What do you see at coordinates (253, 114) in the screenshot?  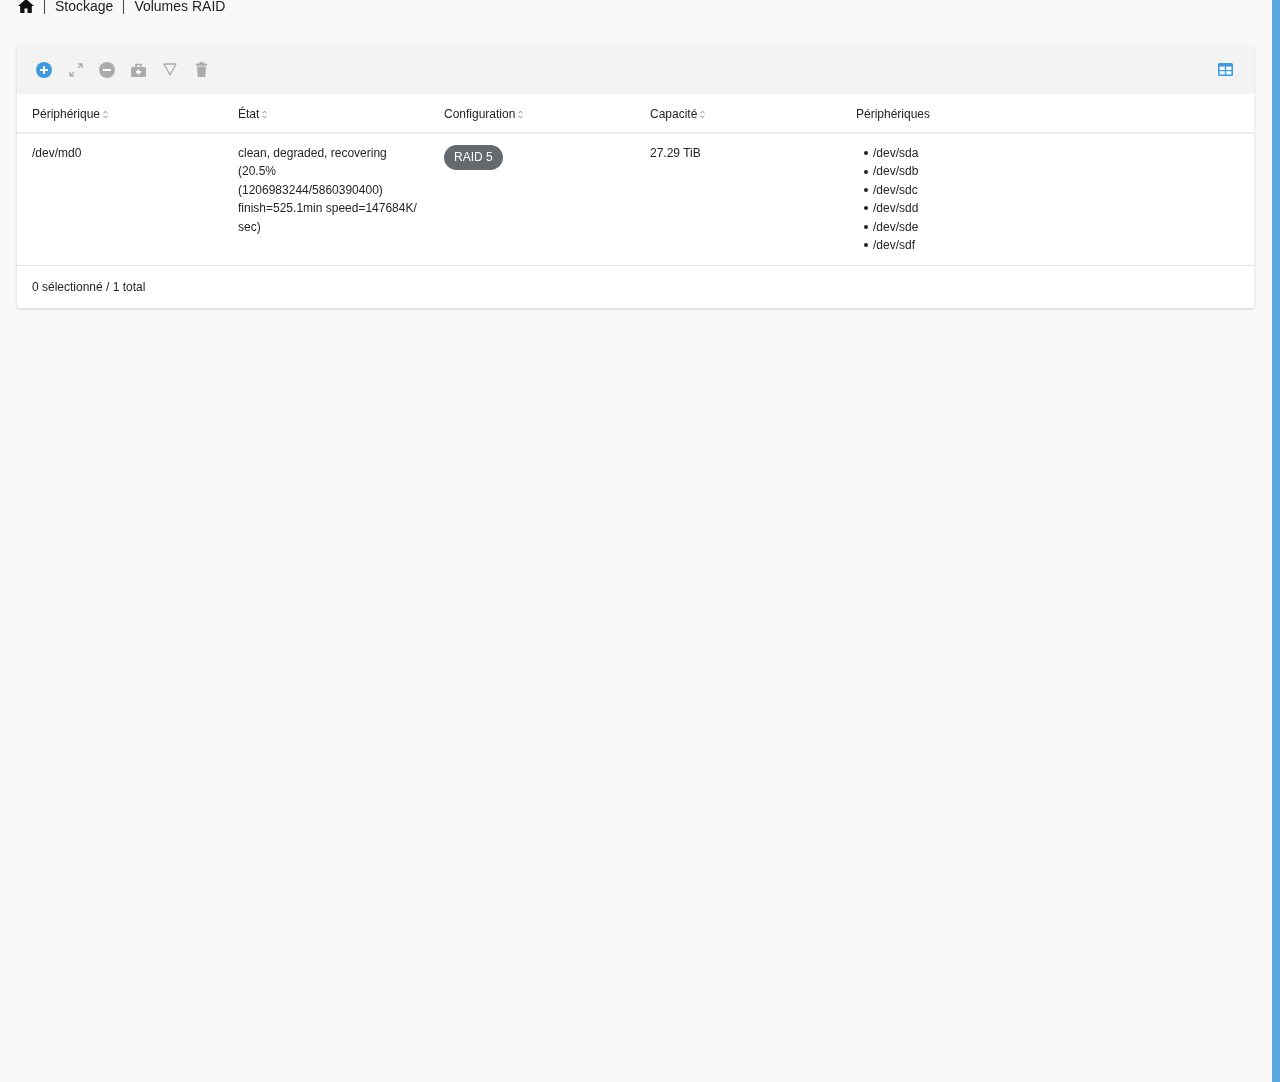 I see `column-header: État` at bounding box center [253, 114].